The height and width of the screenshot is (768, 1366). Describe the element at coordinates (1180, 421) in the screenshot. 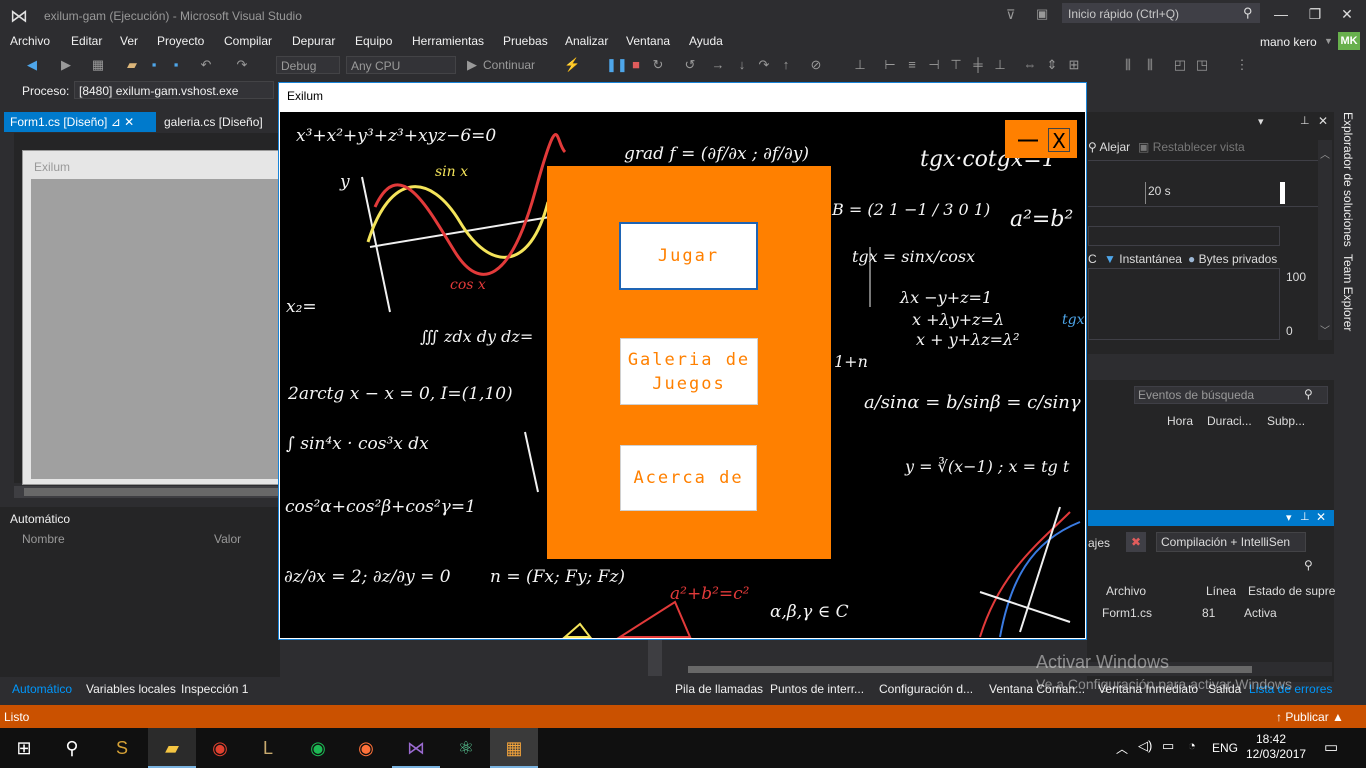

I see `col-time: Hora` at that location.